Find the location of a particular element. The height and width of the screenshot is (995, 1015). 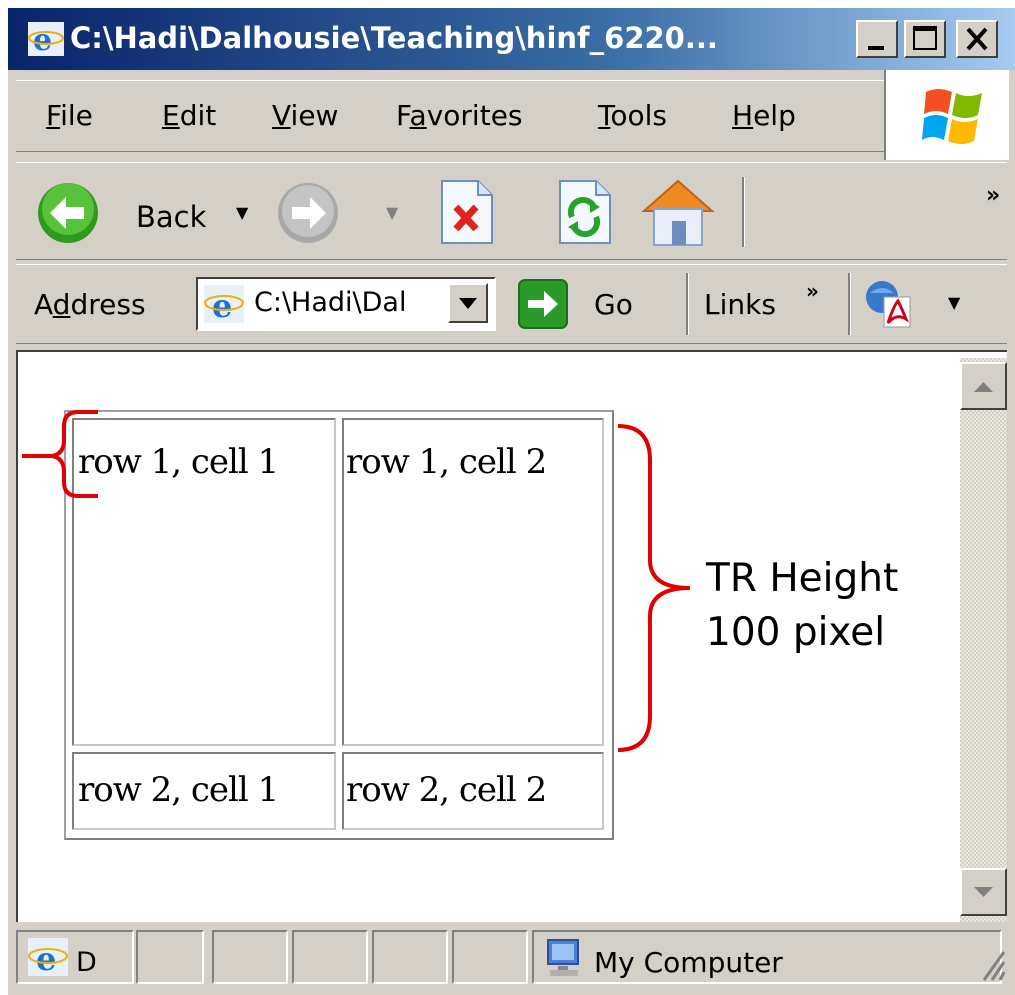

table-cell-text: row 2, cell 2 is located at coordinates (446, 790).